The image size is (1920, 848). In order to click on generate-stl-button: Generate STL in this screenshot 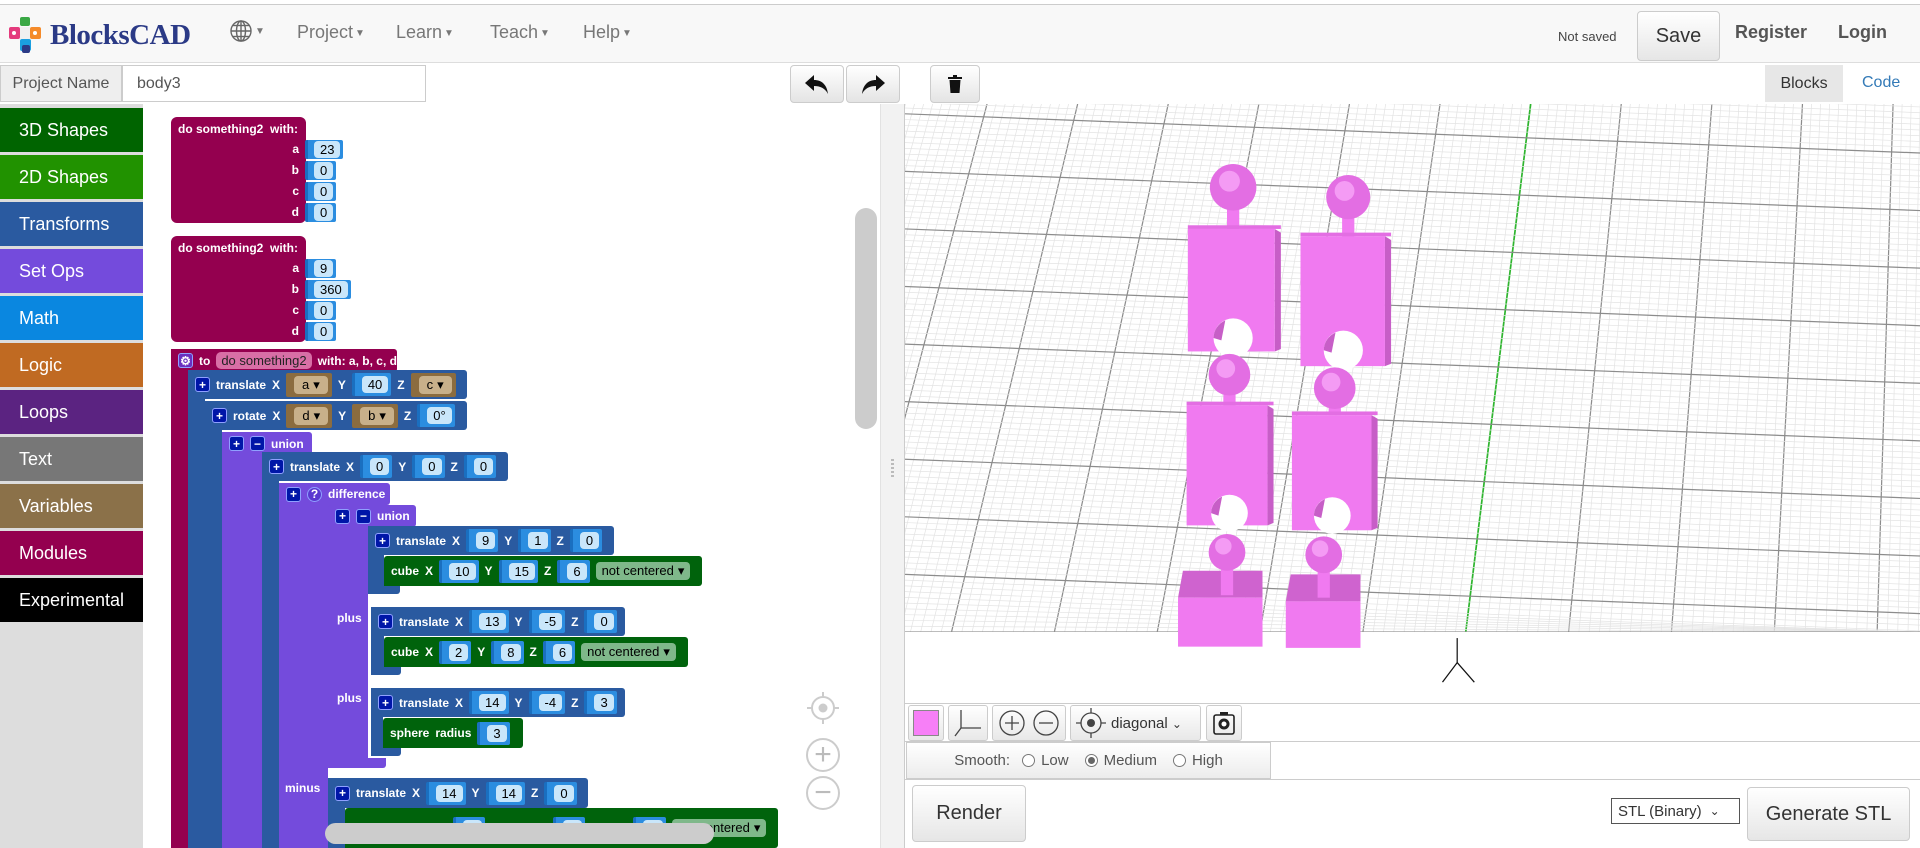, I will do `click(1828, 814)`.